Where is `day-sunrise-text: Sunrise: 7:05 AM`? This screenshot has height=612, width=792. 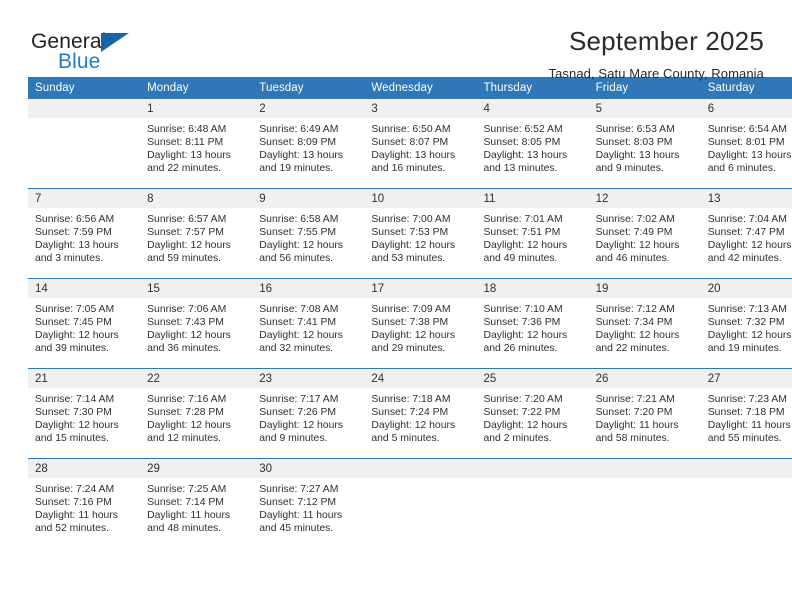
day-sunrise-text: Sunrise: 7:05 AM is located at coordinates (75, 309).